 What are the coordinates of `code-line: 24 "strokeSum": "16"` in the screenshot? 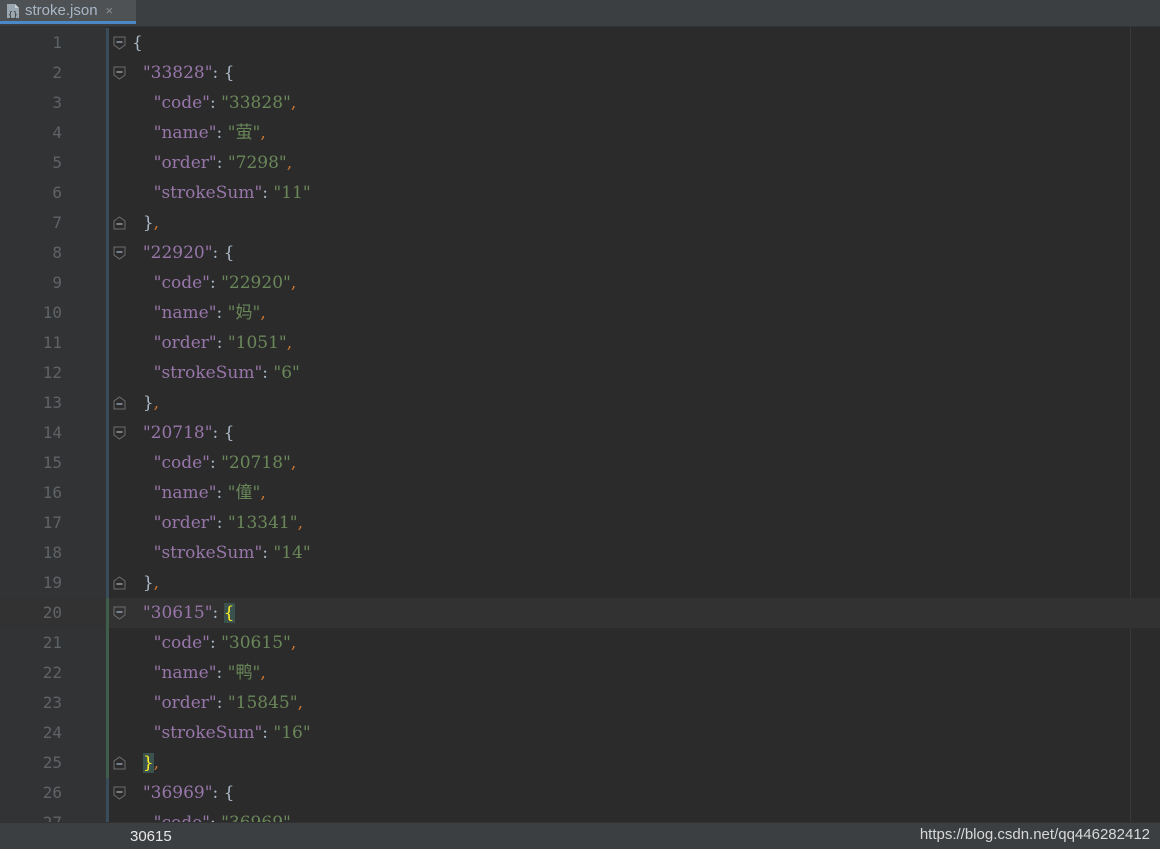 It's located at (580, 733).